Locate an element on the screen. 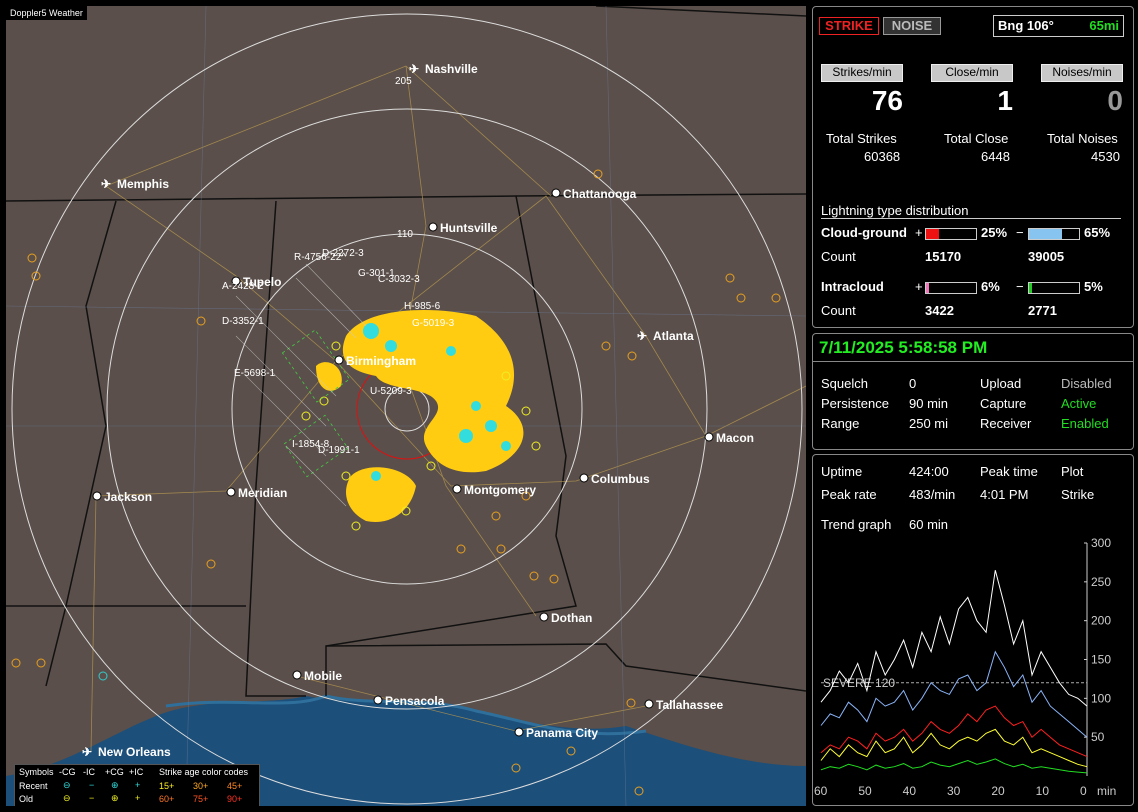 The width and height of the screenshot is (1138, 812). neg-ic-recent-icon: − is located at coordinates (92, 785).